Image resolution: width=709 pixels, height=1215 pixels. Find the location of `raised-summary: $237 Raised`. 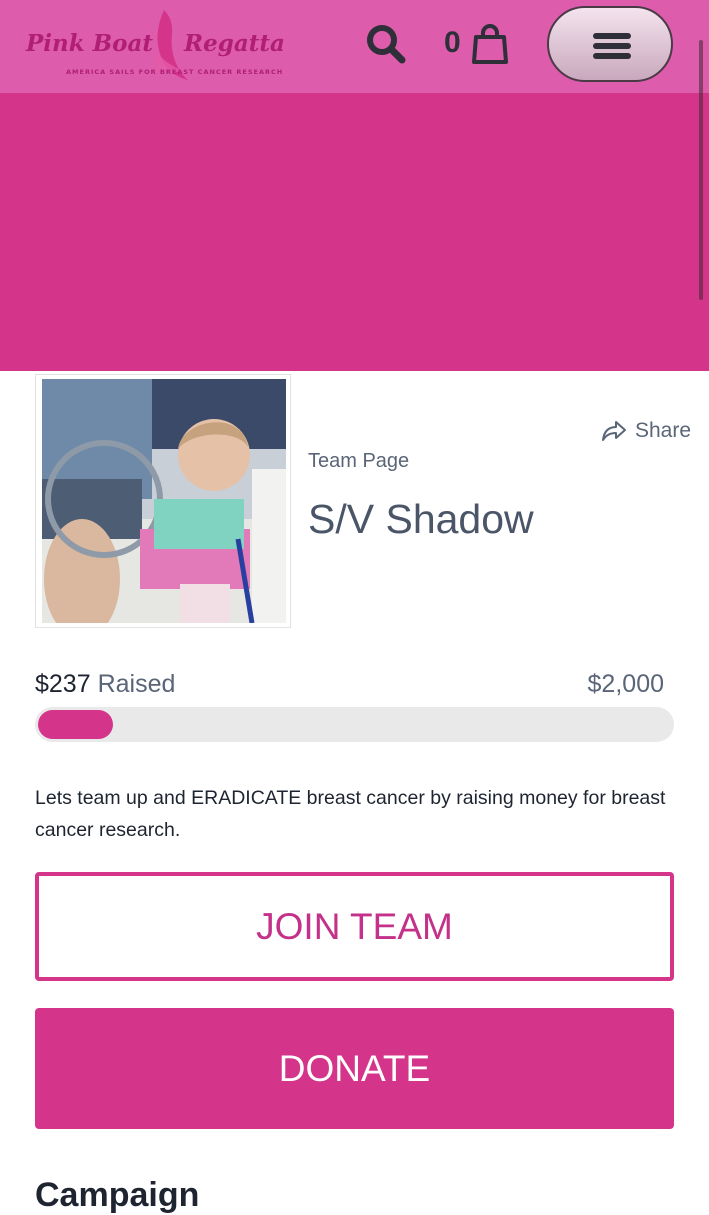

raised-summary: $237 Raised is located at coordinates (105, 684).